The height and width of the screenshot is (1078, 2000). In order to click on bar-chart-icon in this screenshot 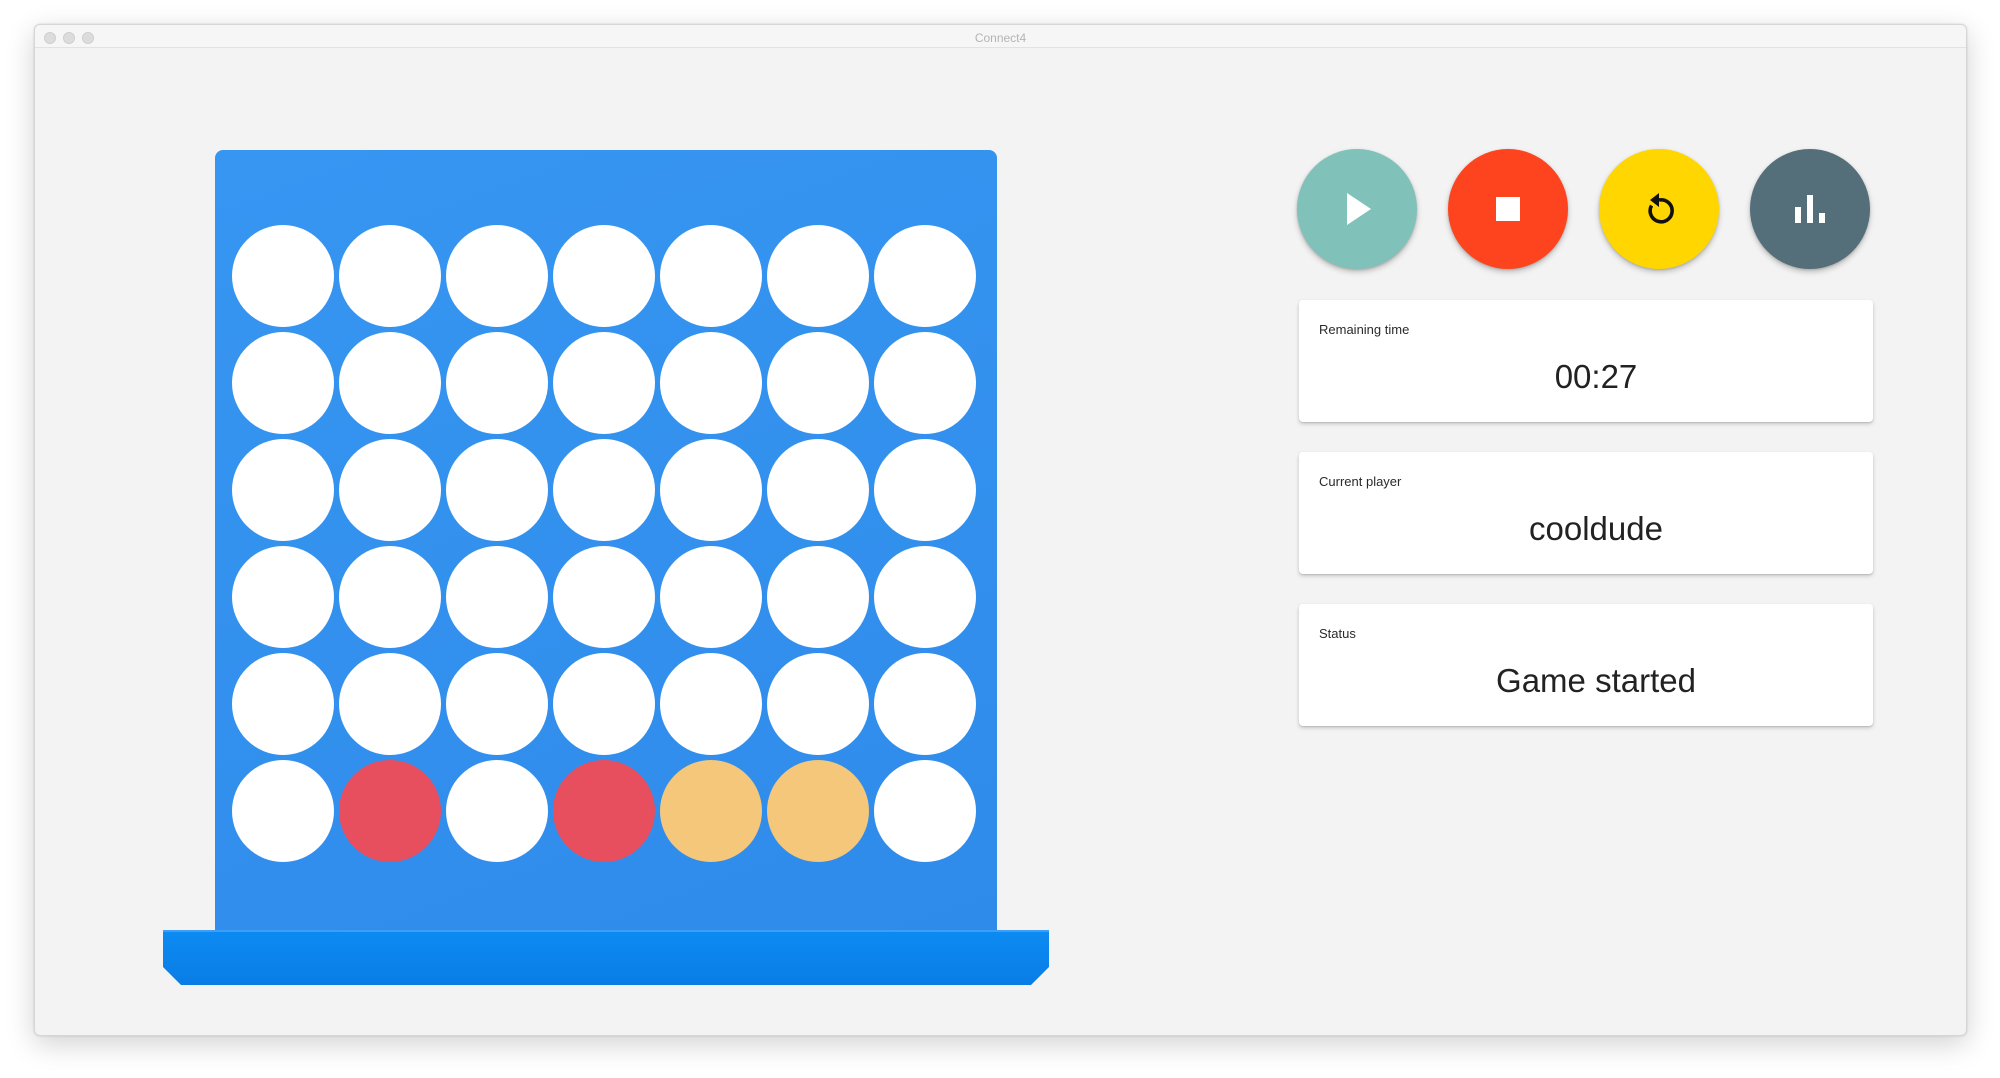, I will do `click(1810, 209)`.